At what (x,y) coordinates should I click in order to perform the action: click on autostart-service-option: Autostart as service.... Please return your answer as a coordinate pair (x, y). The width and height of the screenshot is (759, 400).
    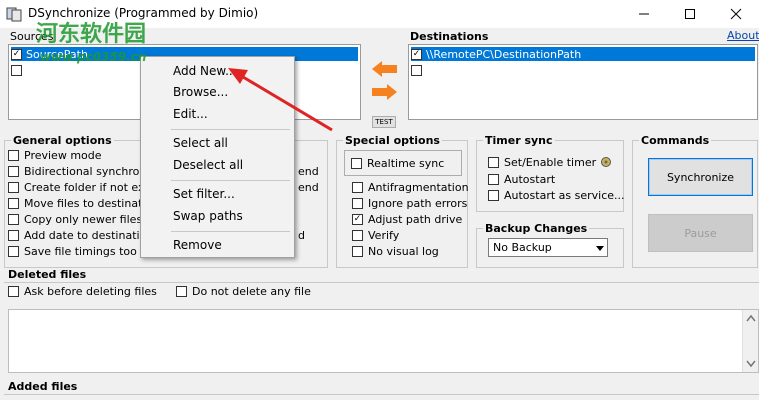
    Looking at the image, I should click on (556, 195).